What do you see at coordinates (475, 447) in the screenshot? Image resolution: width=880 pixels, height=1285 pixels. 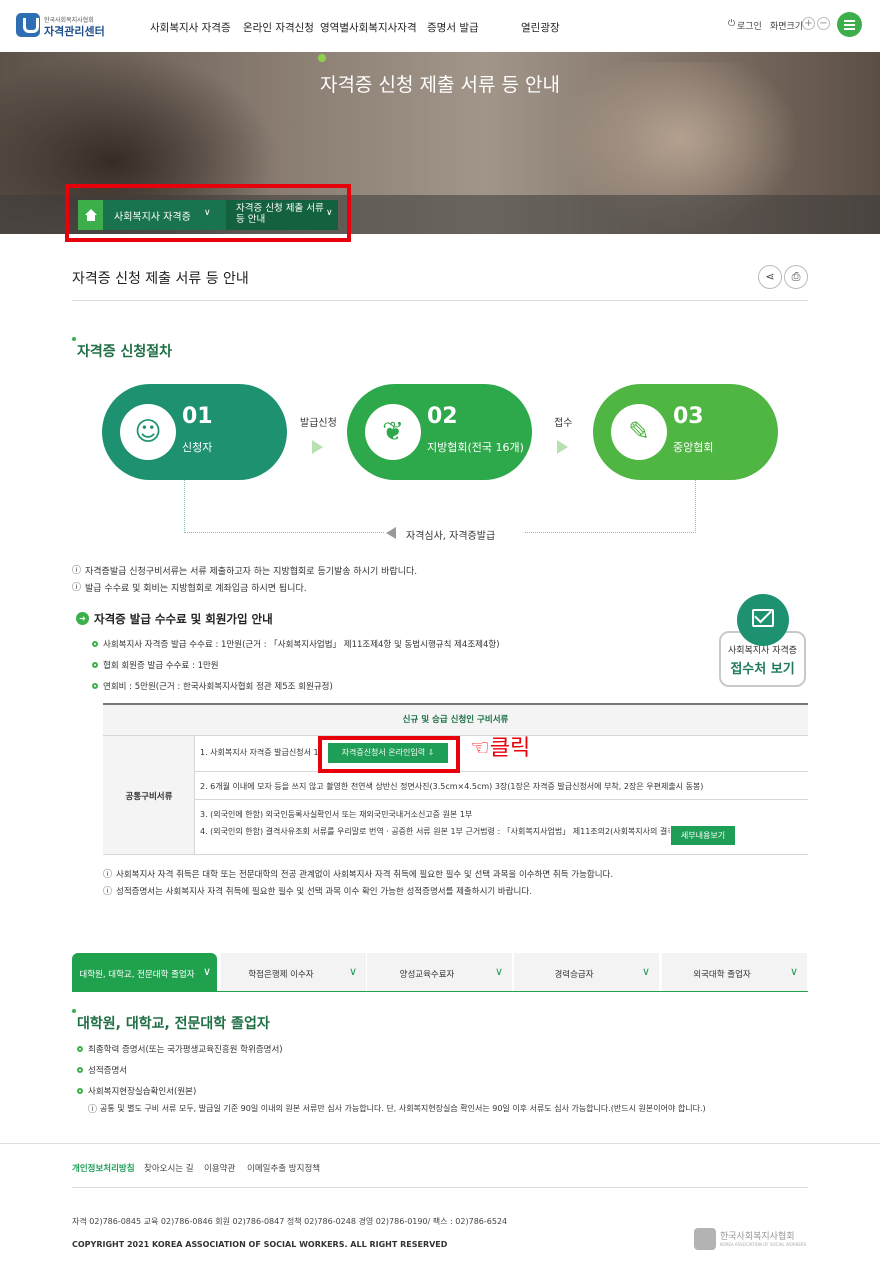 I see `step-label: 지방협회(전국 16개)` at bounding box center [475, 447].